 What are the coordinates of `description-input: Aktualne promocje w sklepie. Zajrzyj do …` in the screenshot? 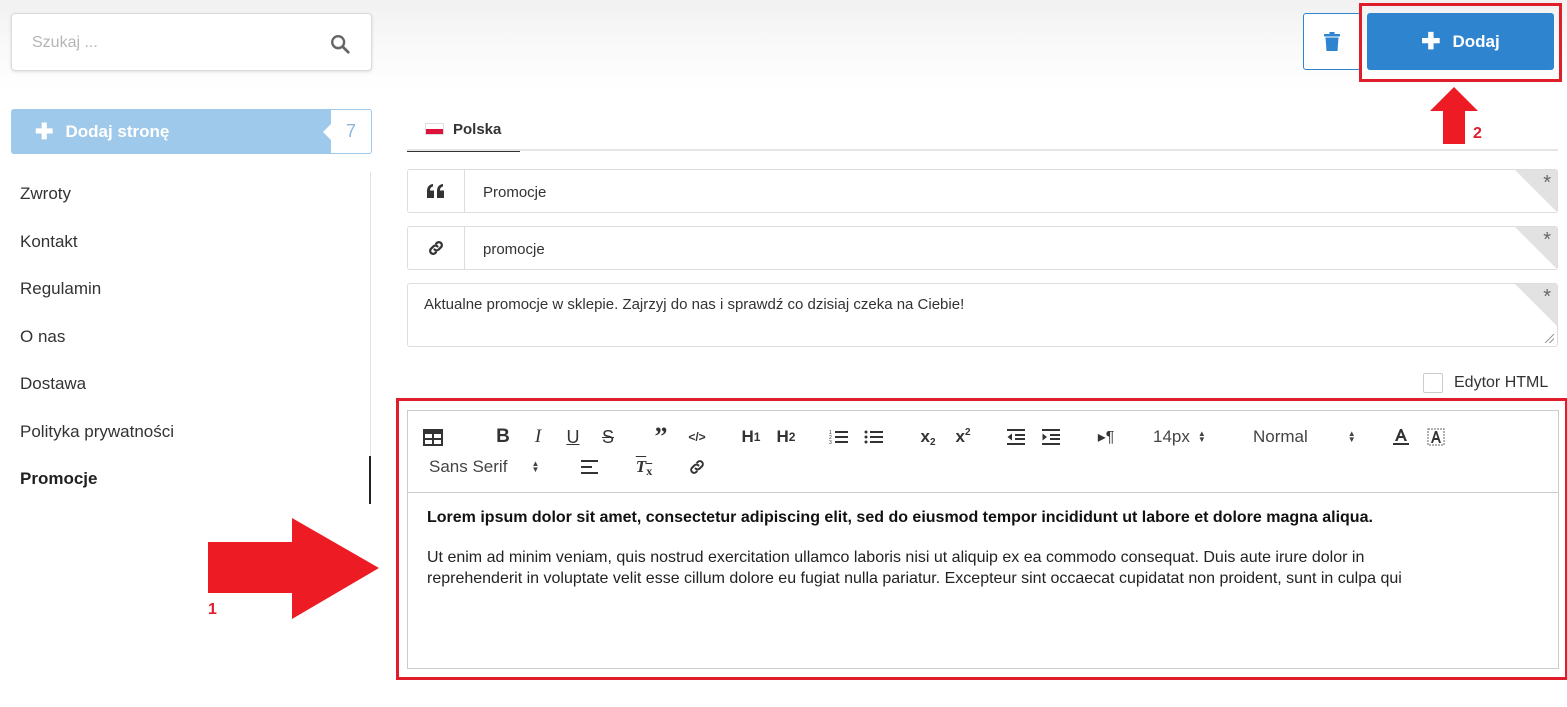 It's located at (969, 318).